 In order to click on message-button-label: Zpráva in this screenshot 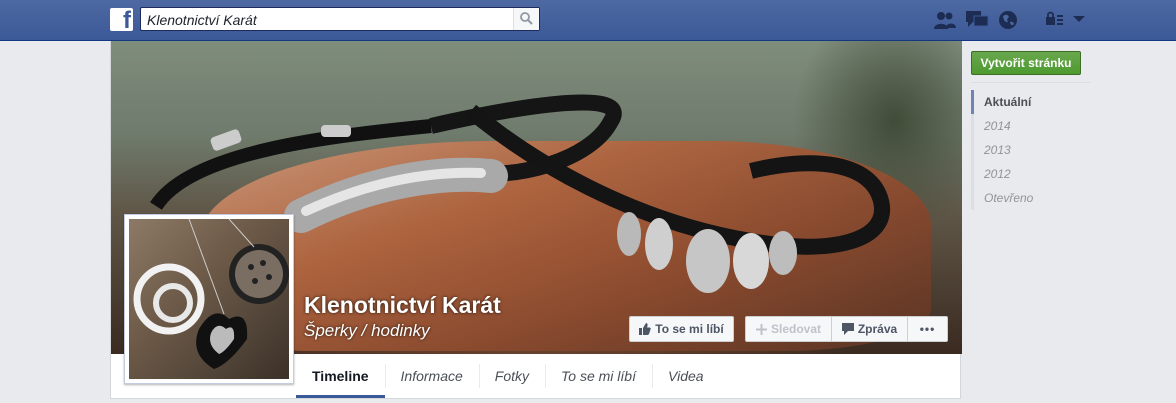, I will do `click(877, 329)`.